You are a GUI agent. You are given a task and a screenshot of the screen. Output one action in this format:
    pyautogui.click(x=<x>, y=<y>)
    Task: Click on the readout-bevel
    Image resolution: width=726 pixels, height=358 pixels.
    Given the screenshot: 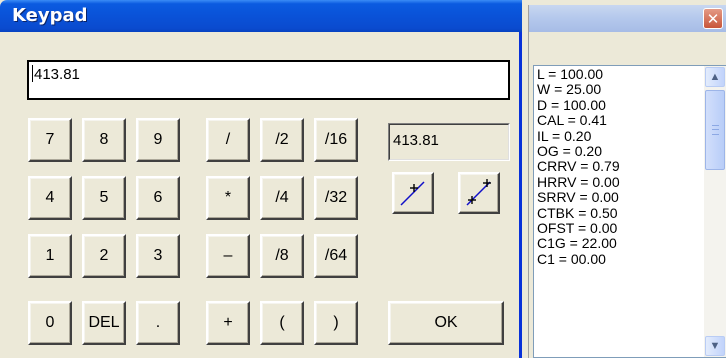 What is the action you would take?
    pyautogui.click(x=449, y=142)
    